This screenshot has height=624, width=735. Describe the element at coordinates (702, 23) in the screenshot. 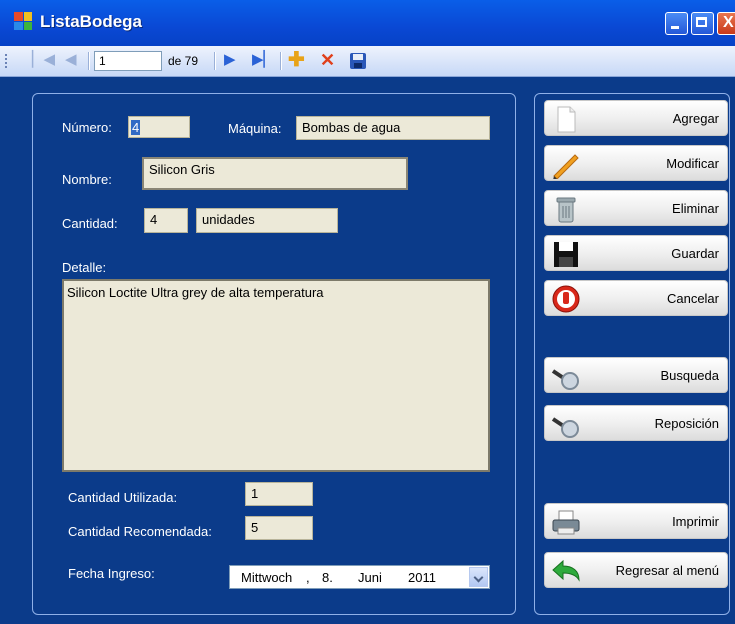

I see `maximize-button` at that location.